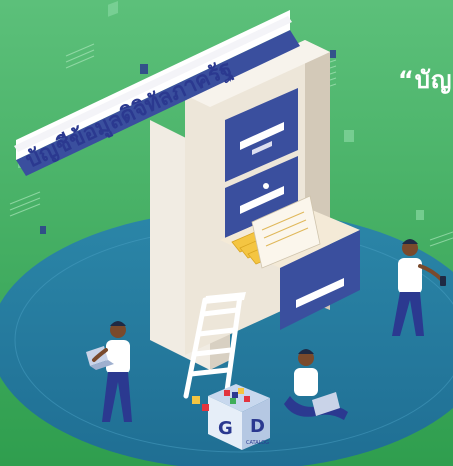 The width and height of the screenshot is (453, 466). What do you see at coordinates (257, 426) in the screenshot?
I see `logo-letter-d: D` at bounding box center [257, 426].